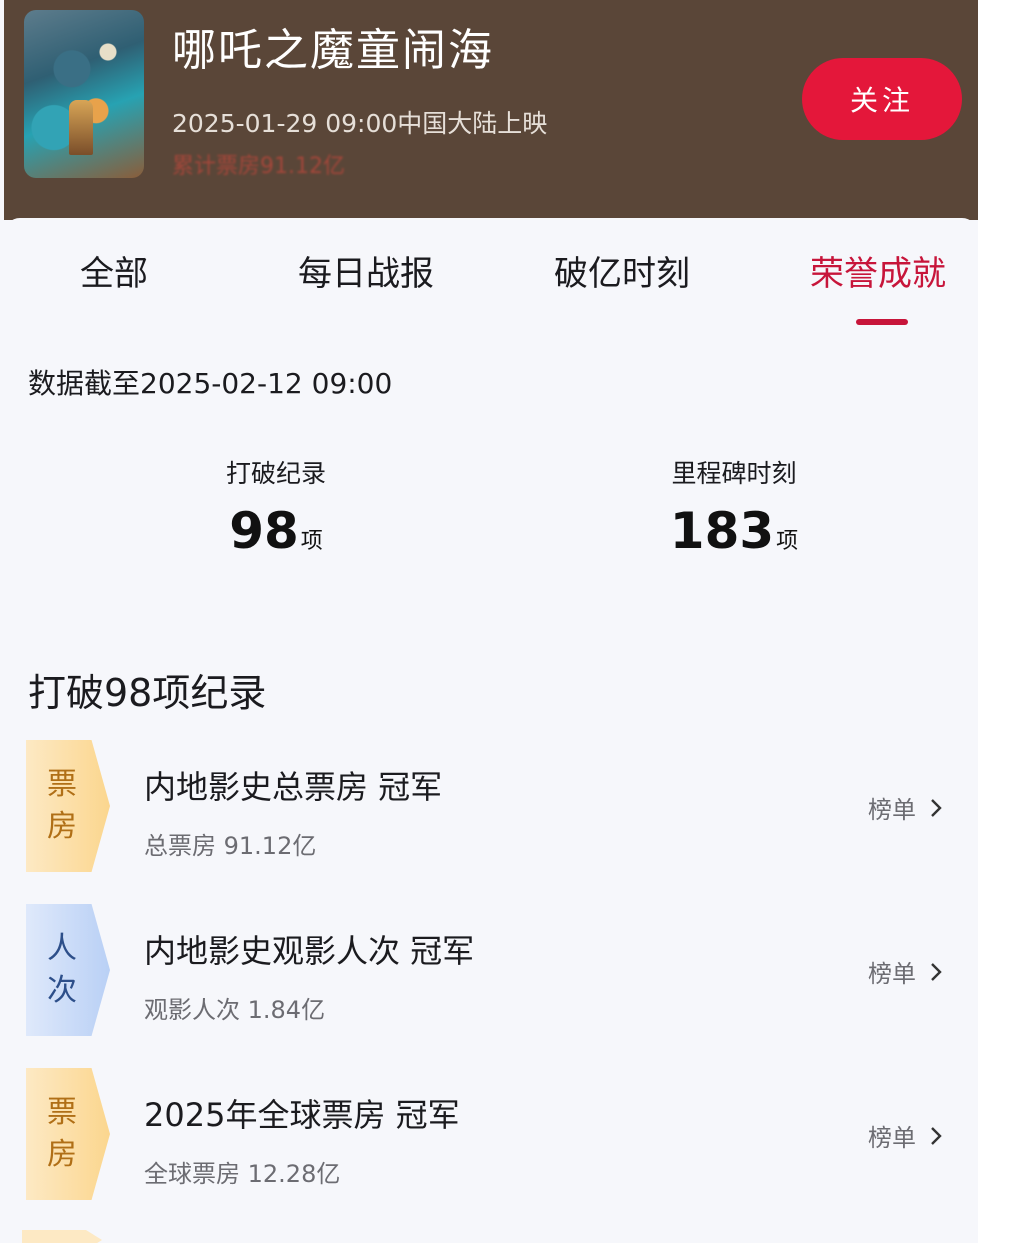 This screenshot has height=1243, width=1020. What do you see at coordinates (302, 1115) in the screenshot?
I see `record-title: 2025年全球票房 冠军` at bounding box center [302, 1115].